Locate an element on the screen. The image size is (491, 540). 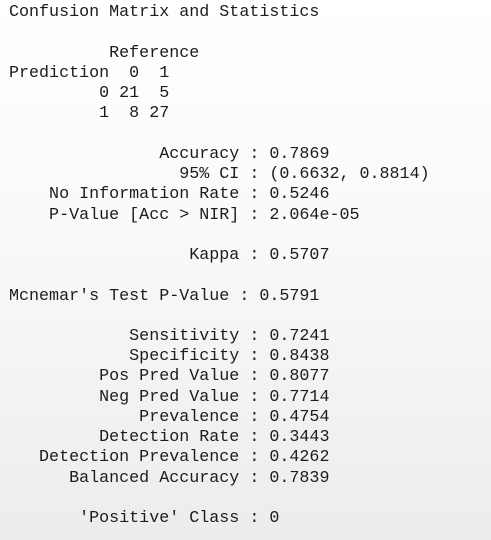
stat-sensitivity: Sensitivity : 0.7241 is located at coordinates (169, 336).